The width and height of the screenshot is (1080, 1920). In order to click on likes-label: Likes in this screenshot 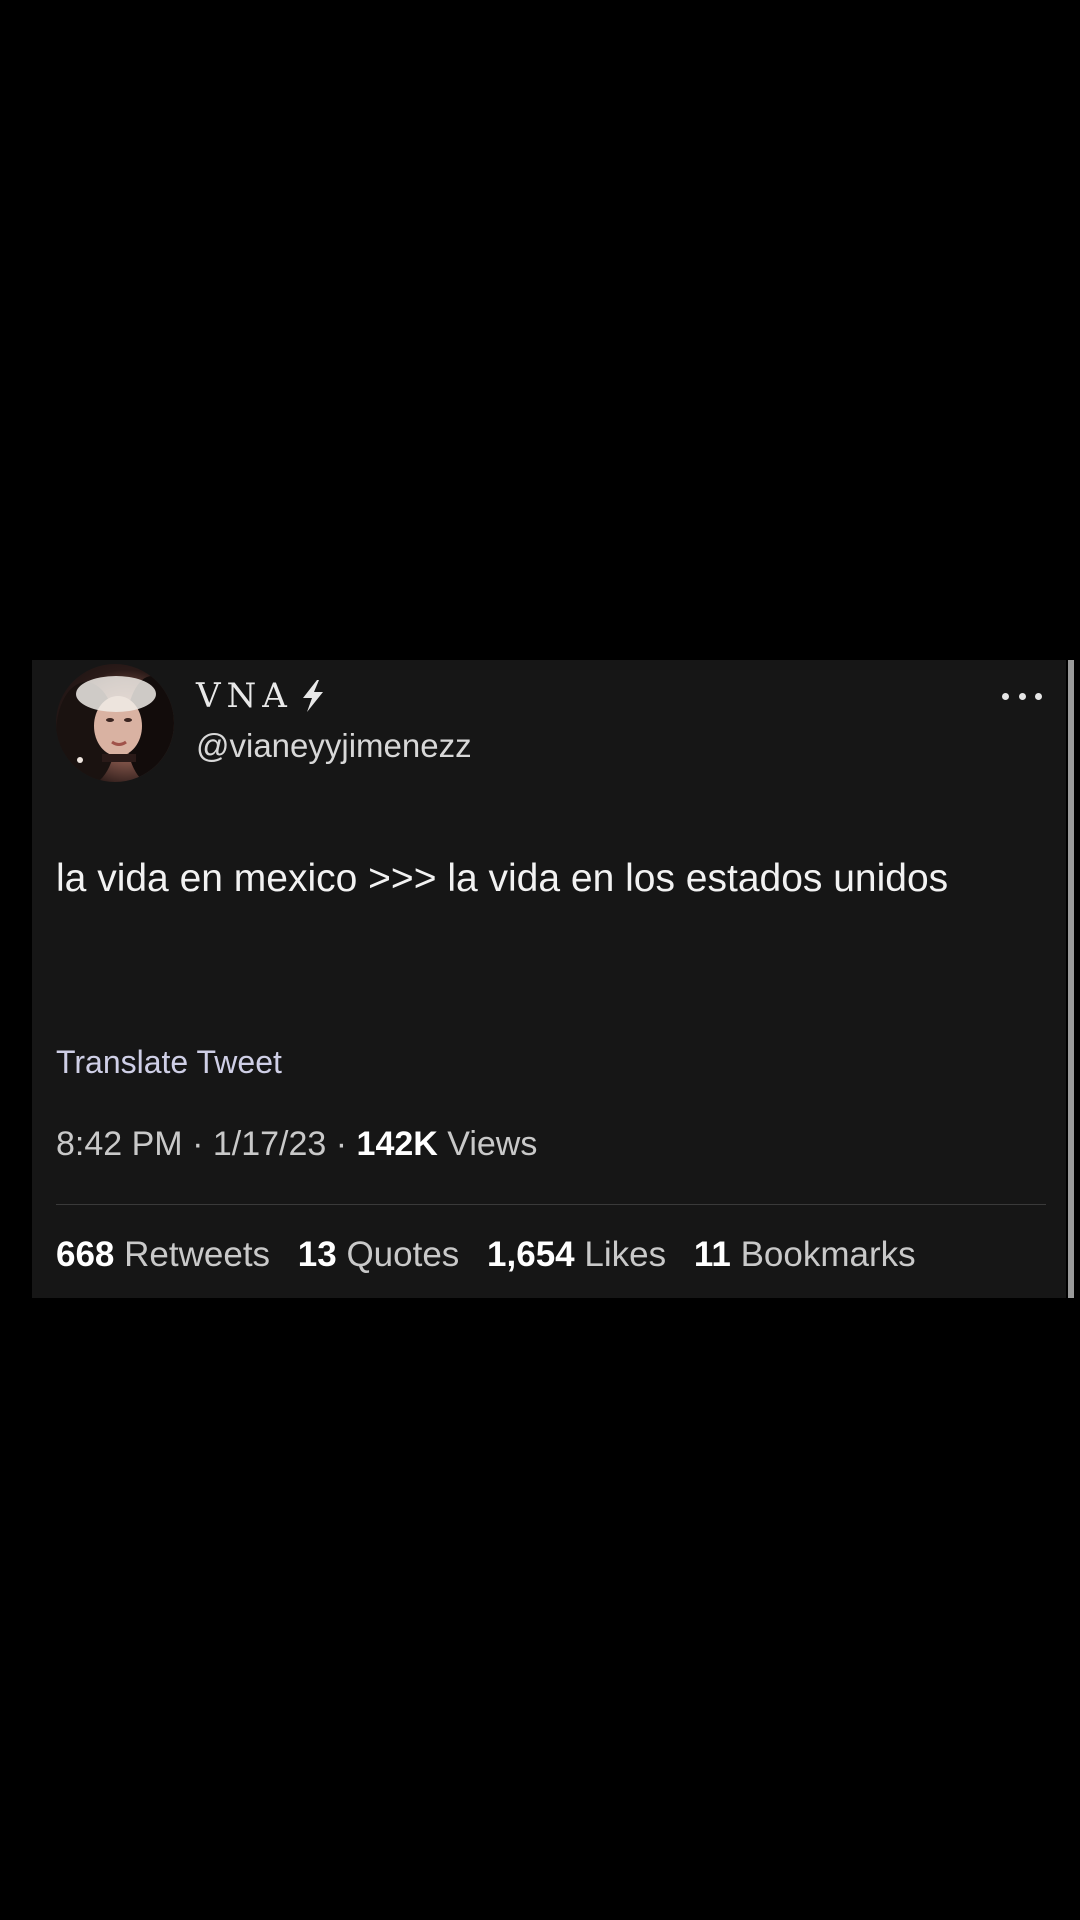, I will do `click(625, 1254)`.